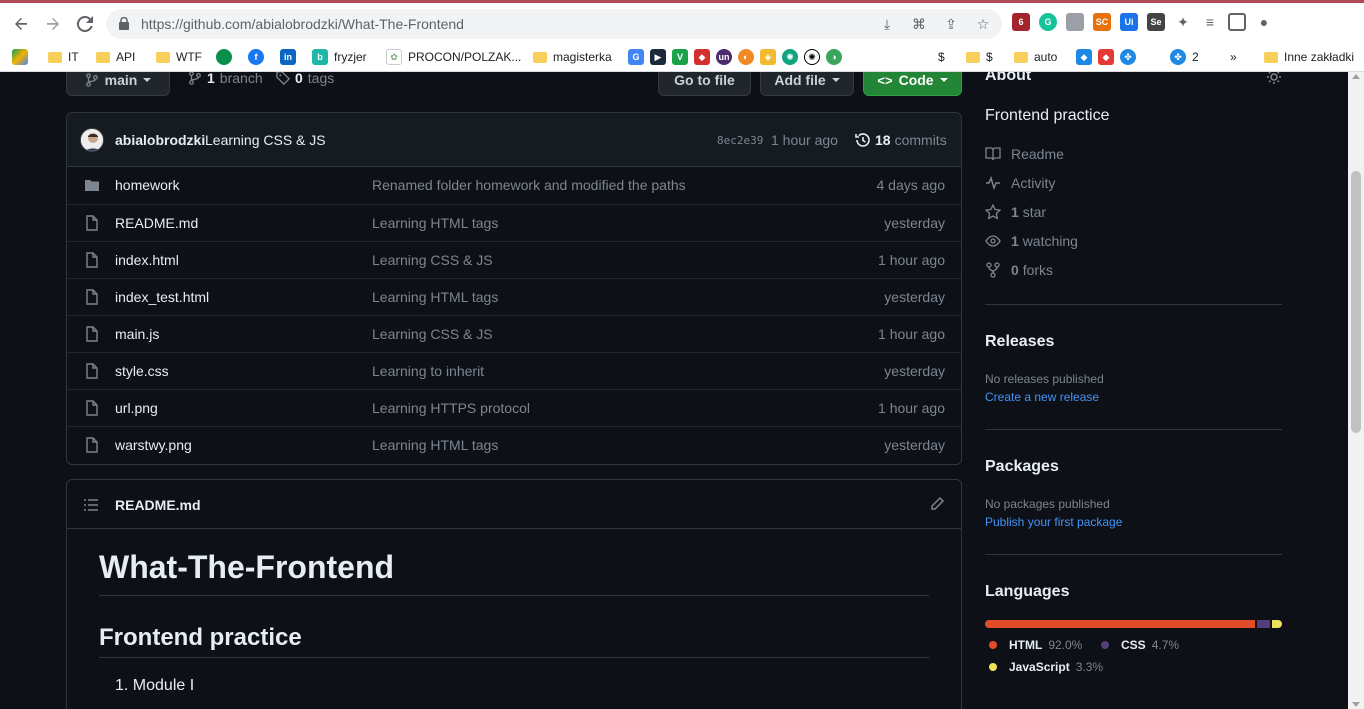  Describe the element at coordinates (256, 57) in the screenshot. I see `bookmark-facebook: f` at that location.